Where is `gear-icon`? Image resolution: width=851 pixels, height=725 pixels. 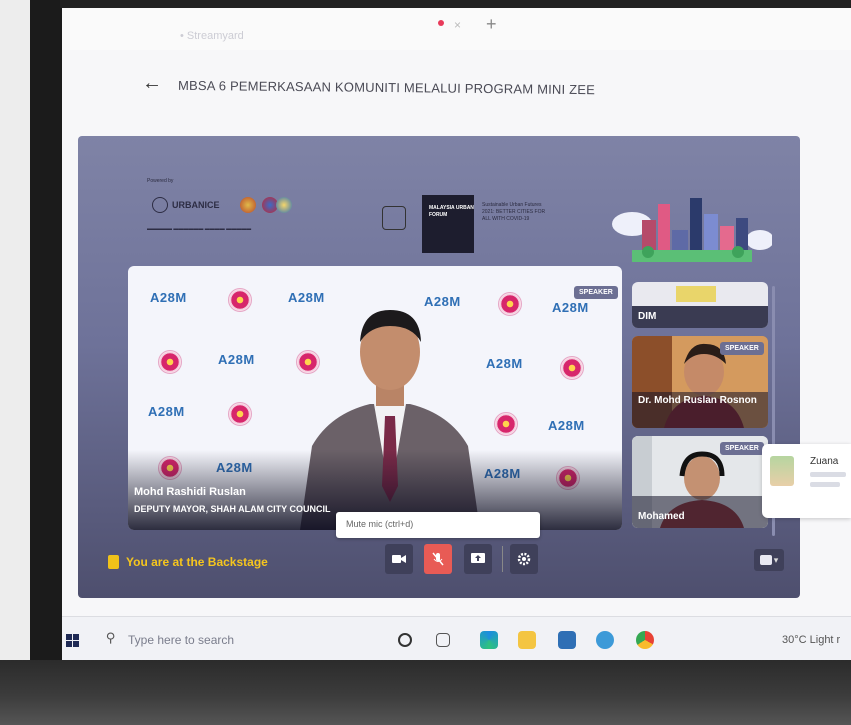
gear-icon is located at coordinates (524, 559).